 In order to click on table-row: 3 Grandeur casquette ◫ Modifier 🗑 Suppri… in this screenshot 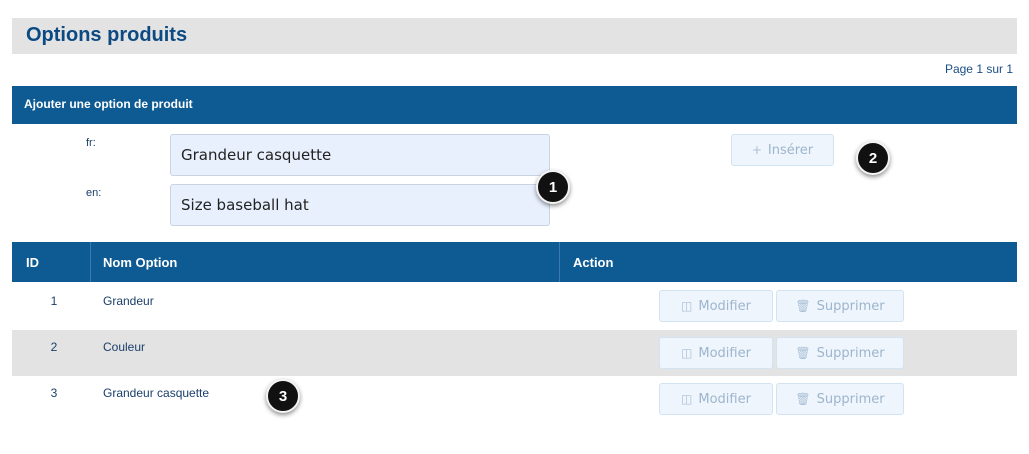, I will do `click(514, 399)`.